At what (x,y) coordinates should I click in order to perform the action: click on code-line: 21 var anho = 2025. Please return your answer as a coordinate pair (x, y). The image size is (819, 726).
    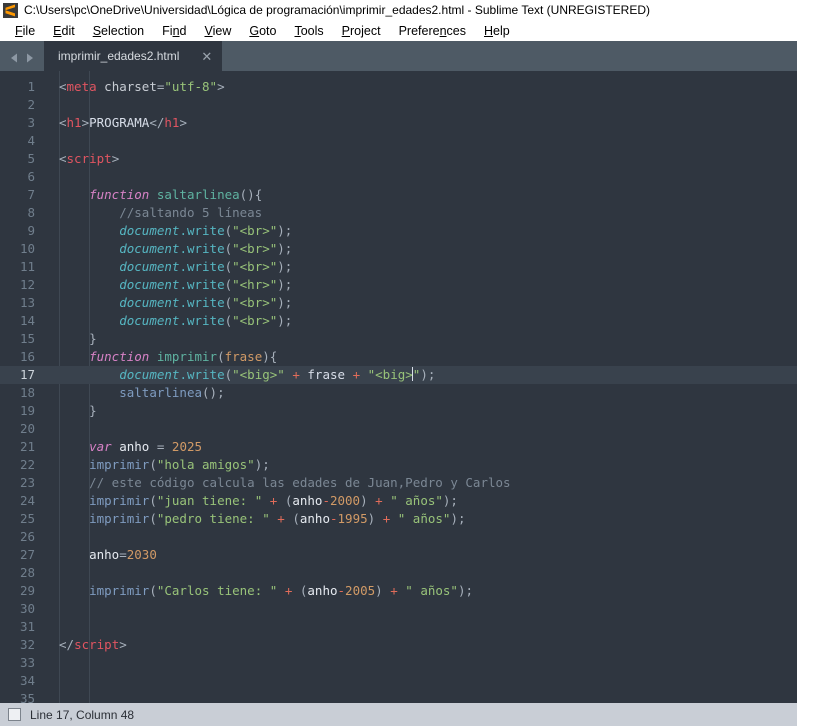
    Looking at the image, I should click on (398, 447).